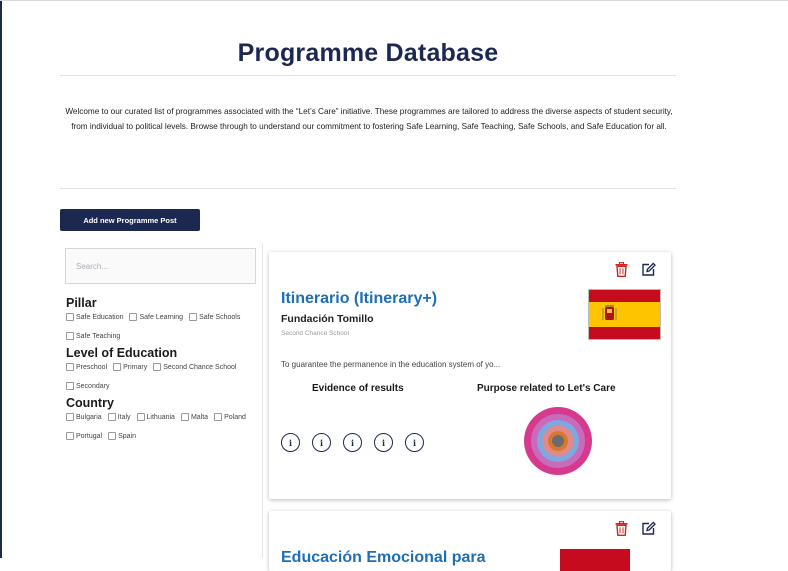 The image size is (788, 571). What do you see at coordinates (359, 299) in the screenshot?
I see `programme-title: Itinerario (Itinerary+)` at bounding box center [359, 299].